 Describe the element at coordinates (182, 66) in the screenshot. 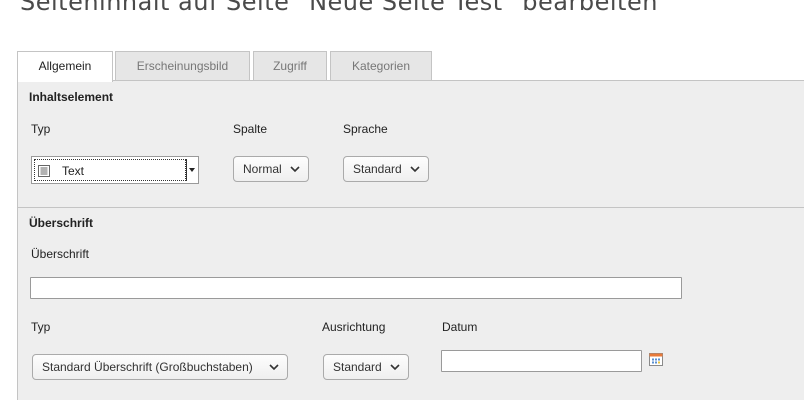

I see `tab-erscheinungsbild: Erscheinungsbild` at that location.